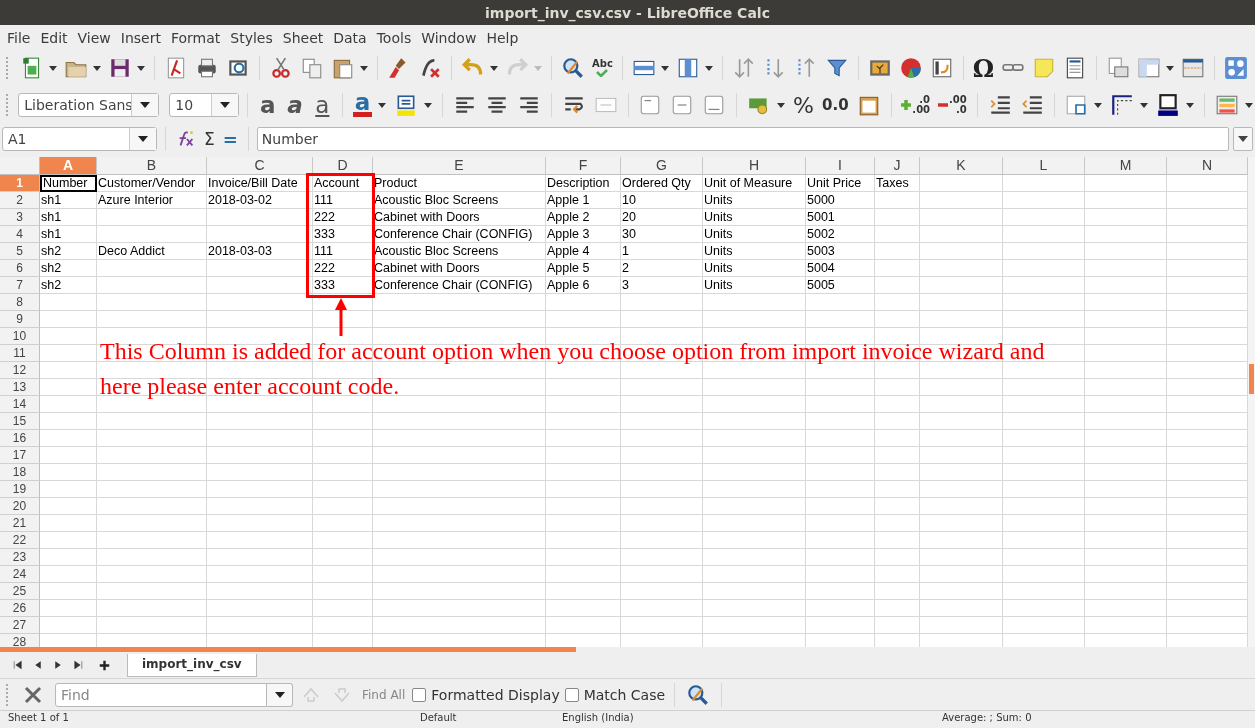 The image size is (1255, 728). Describe the element at coordinates (19, 37) in the screenshot. I see `menu-item: File` at that location.